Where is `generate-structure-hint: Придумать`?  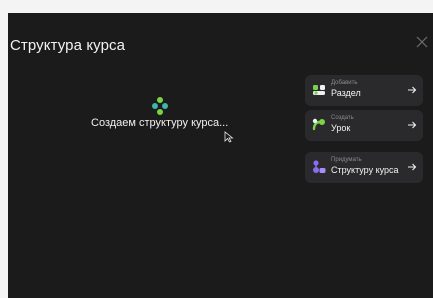 generate-structure-hint: Придумать is located at coordinates (346, 160).